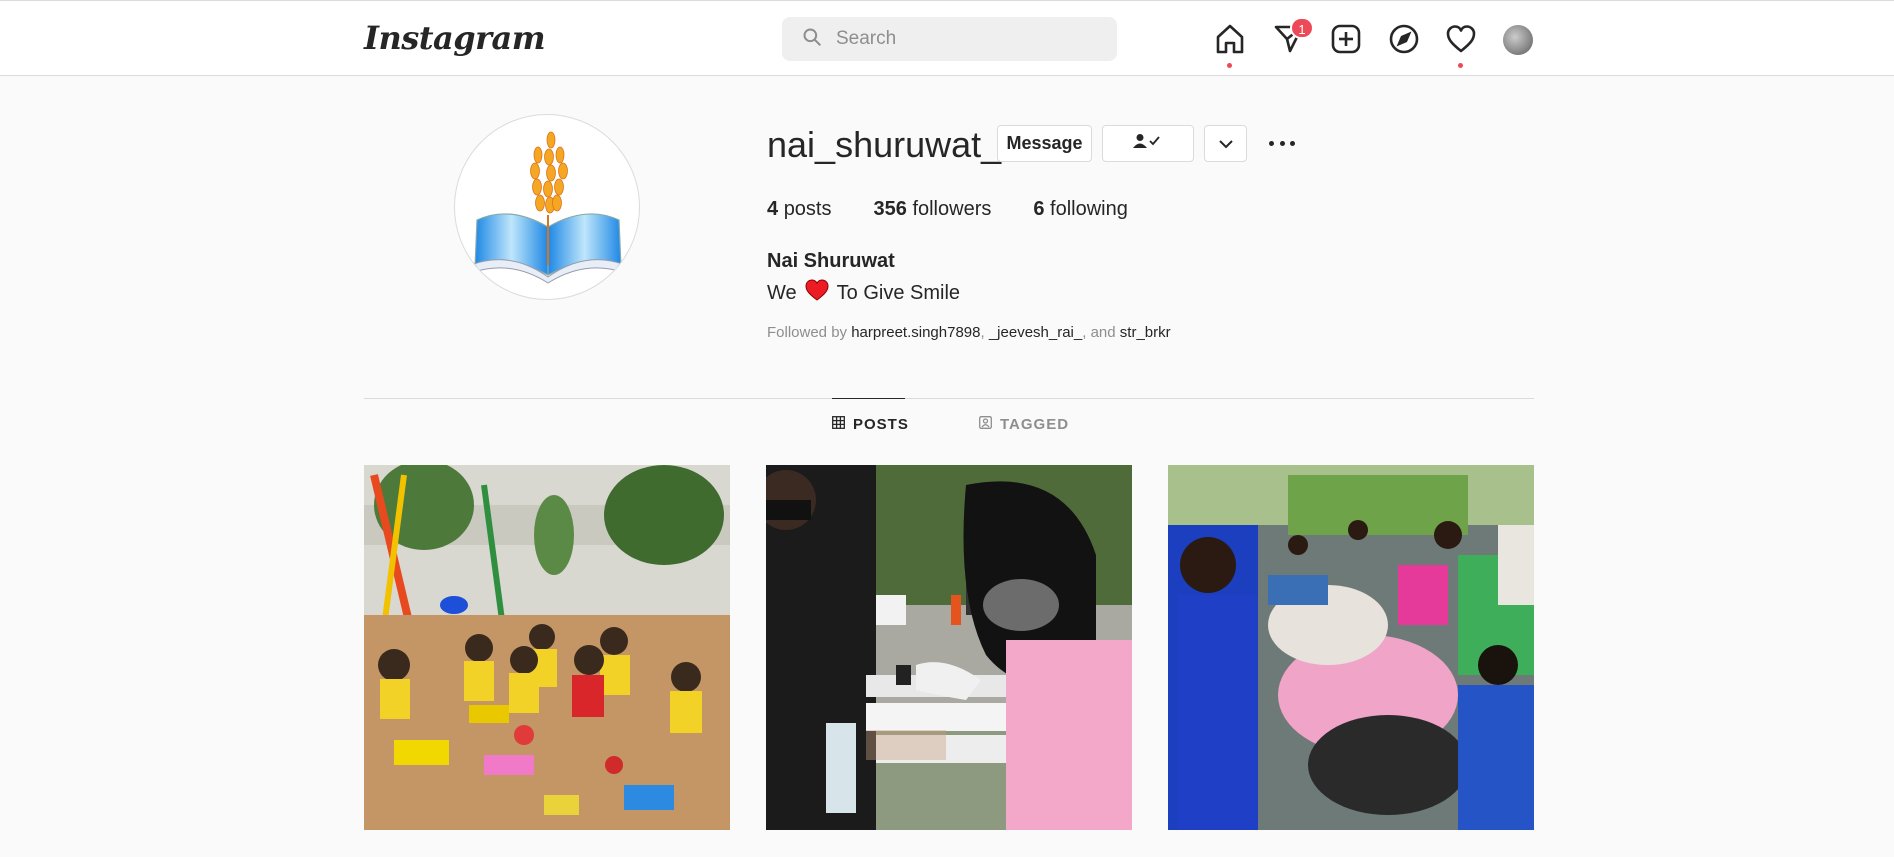  Describe the element at coordinates (1044, 143) in the screenshot. I see `message-button: Message` at that location.